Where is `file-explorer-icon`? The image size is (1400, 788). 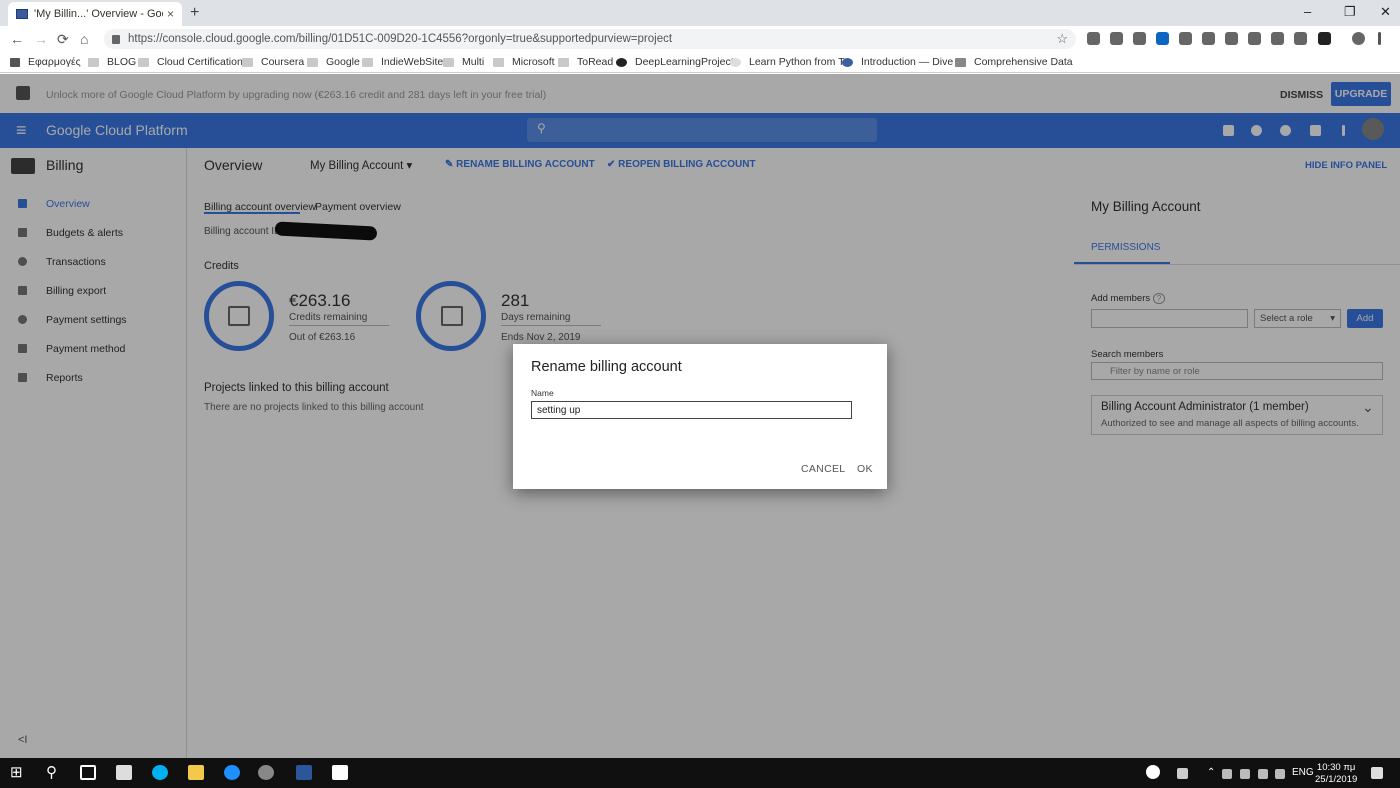
file-explorer-icon is located at coordinates (196, 772).